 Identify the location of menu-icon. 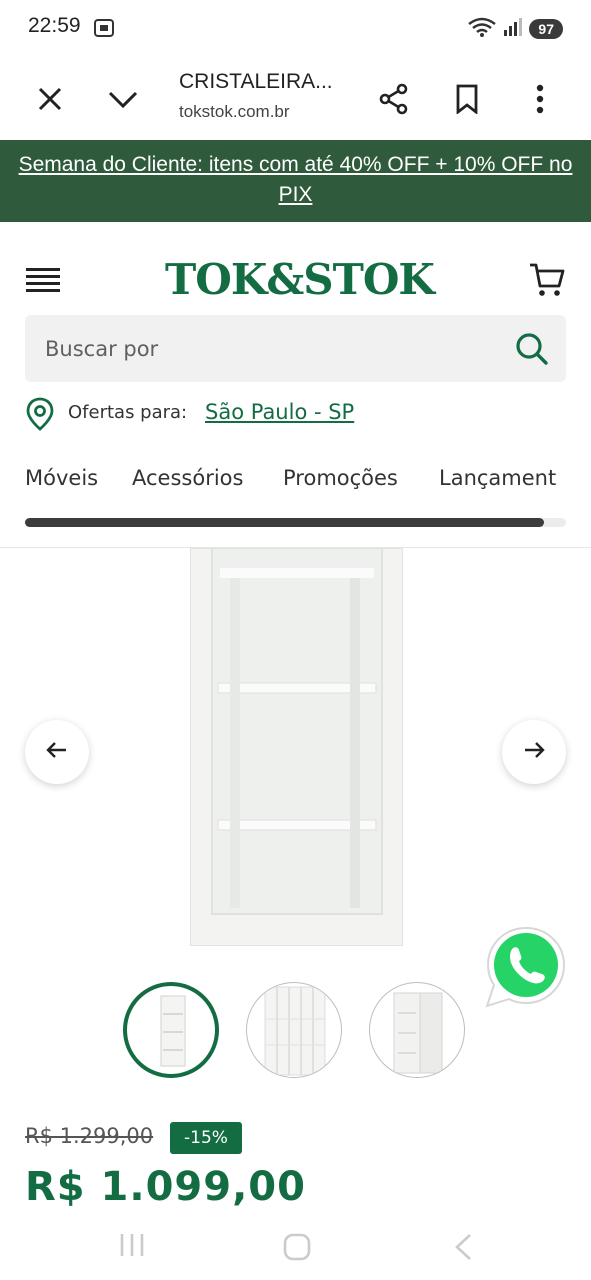
(43, 282).